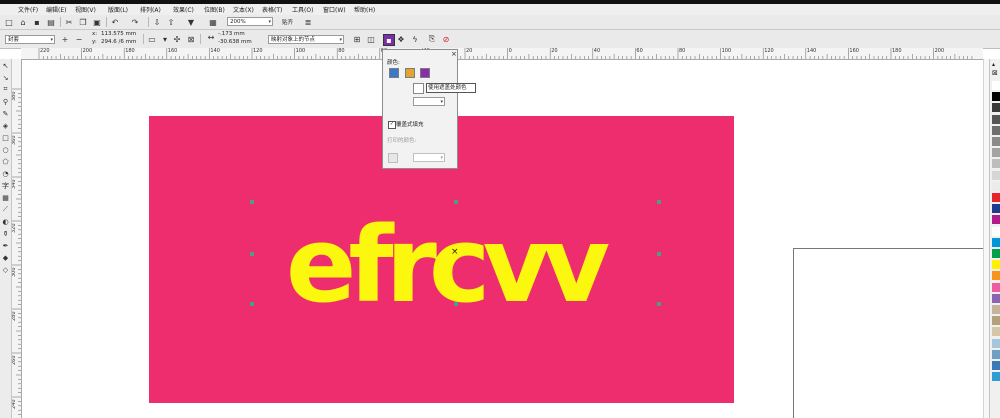 This screenshot has width=1000, height=418. I want to click on palette-scroll-up-icon: ▴, so click(993, 64).